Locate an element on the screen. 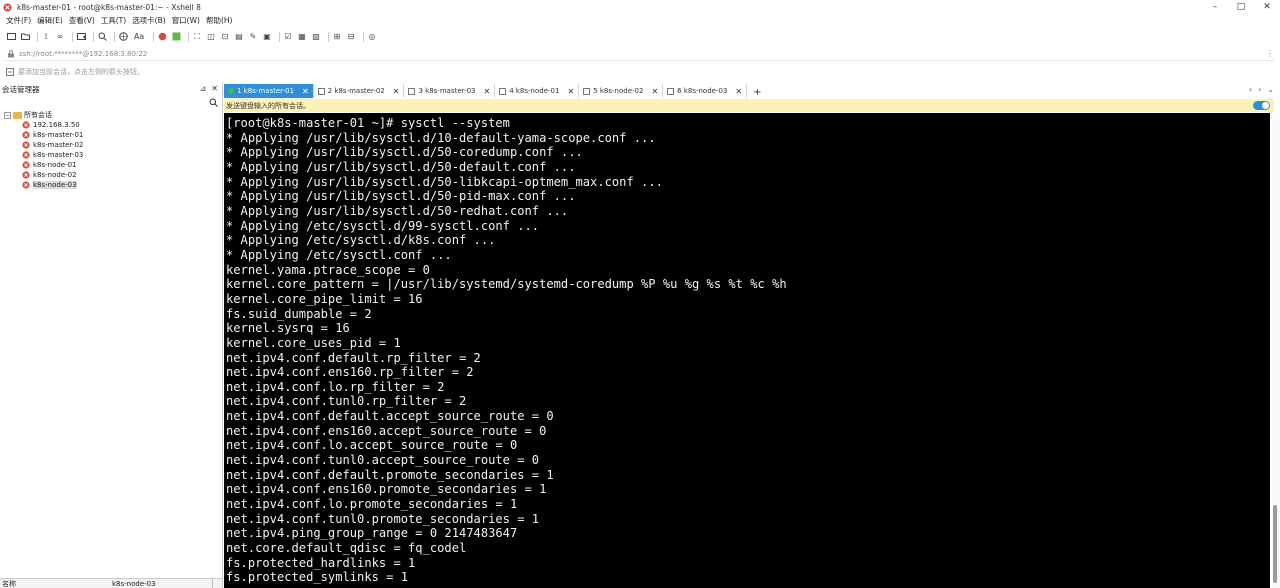  menu-edit: 编辑(E) is located at coordinates (50, 20).